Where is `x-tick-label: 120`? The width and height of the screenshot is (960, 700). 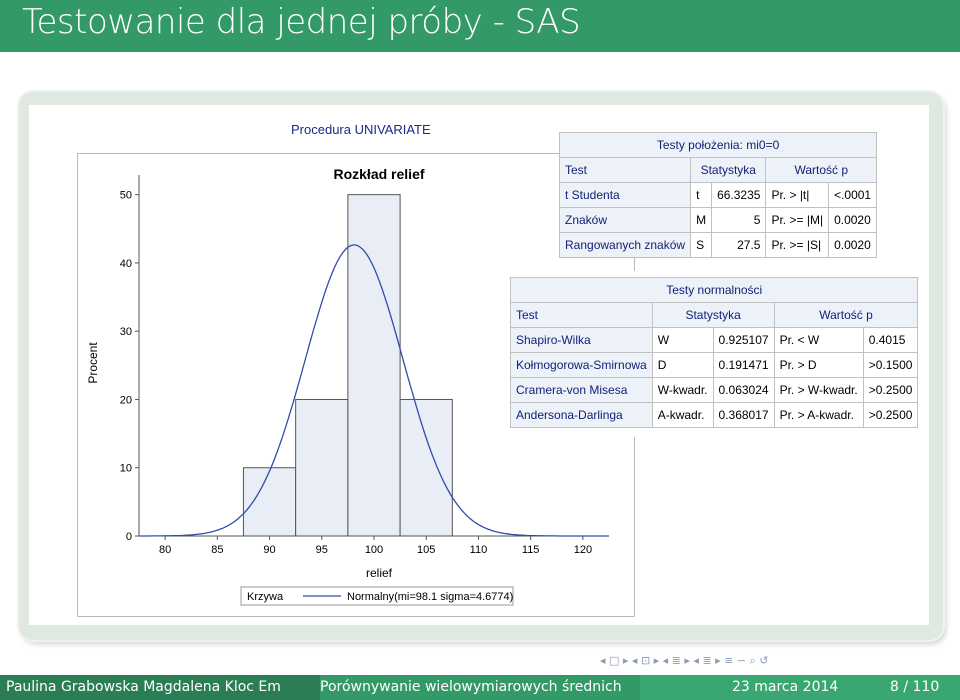 x-tick-label: 120 is located at coordinates (583, 550).